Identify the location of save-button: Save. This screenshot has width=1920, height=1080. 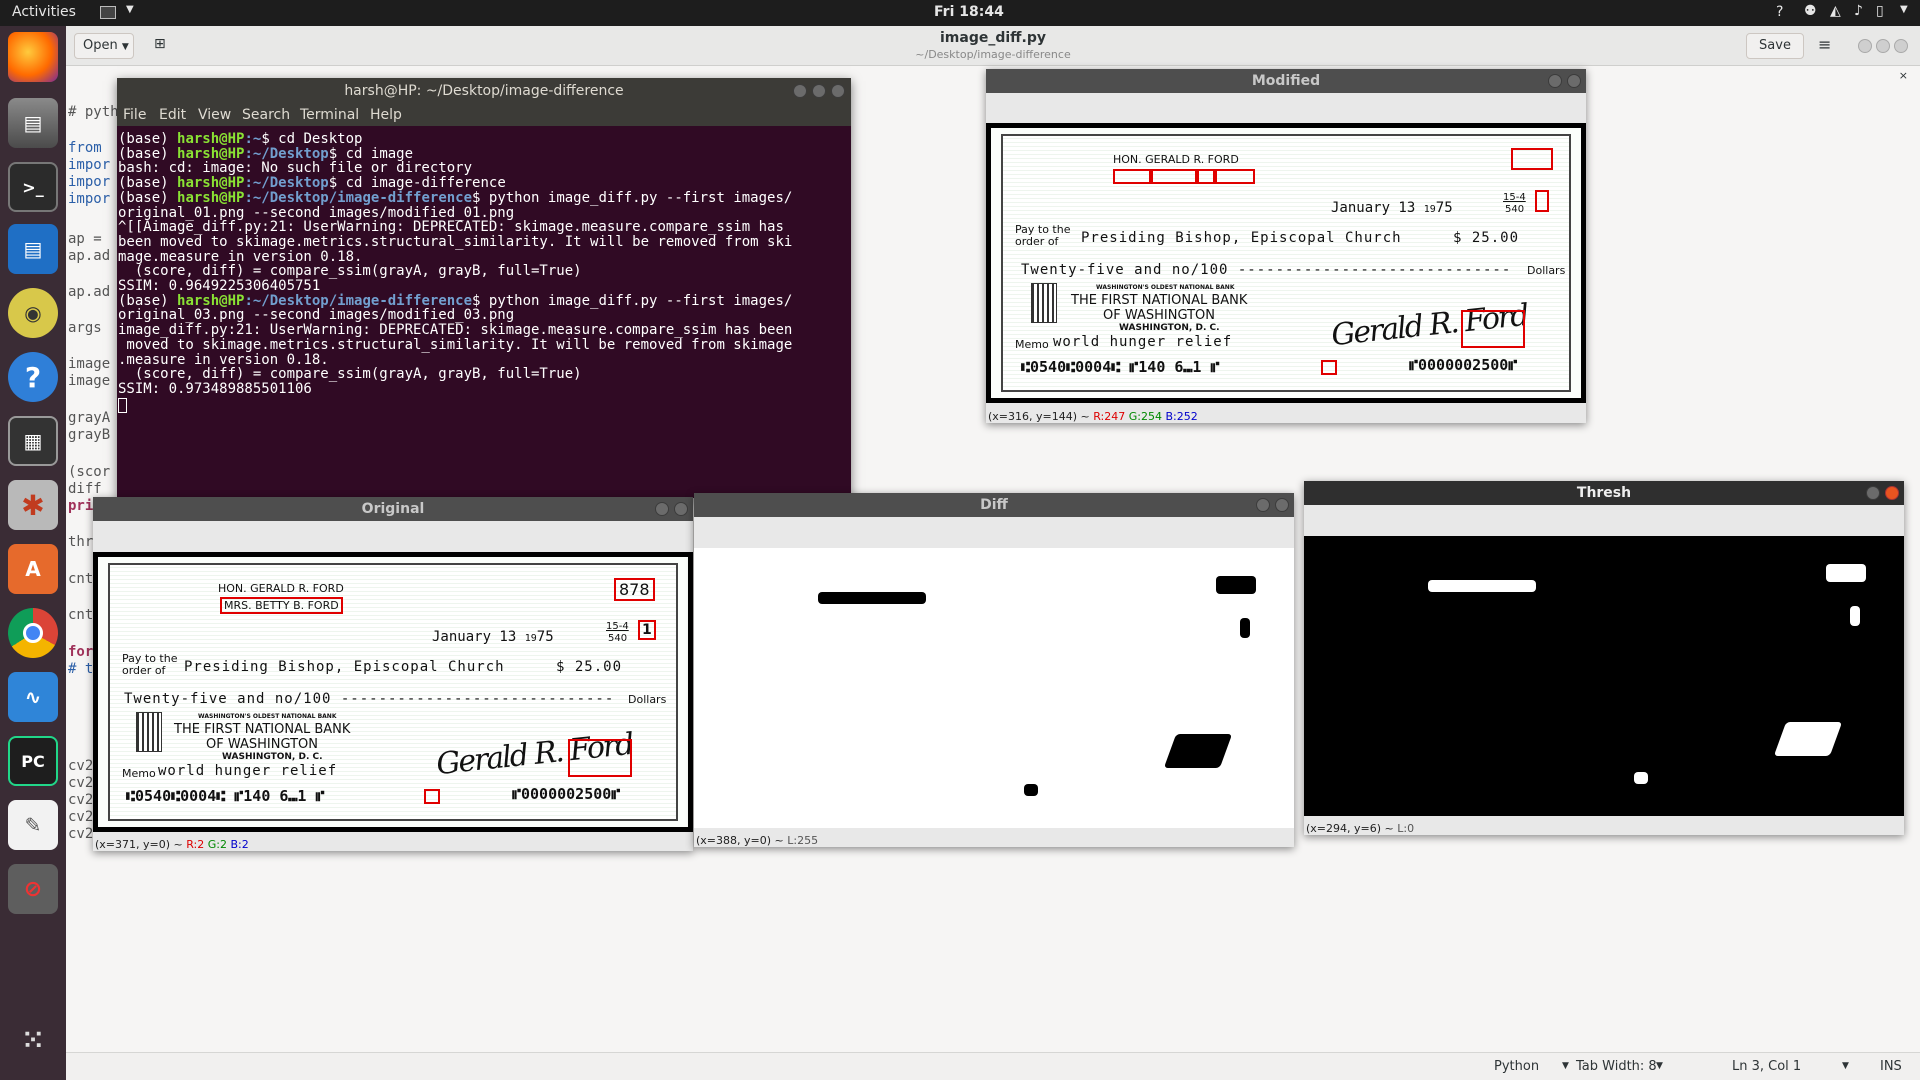
(1775, 46).